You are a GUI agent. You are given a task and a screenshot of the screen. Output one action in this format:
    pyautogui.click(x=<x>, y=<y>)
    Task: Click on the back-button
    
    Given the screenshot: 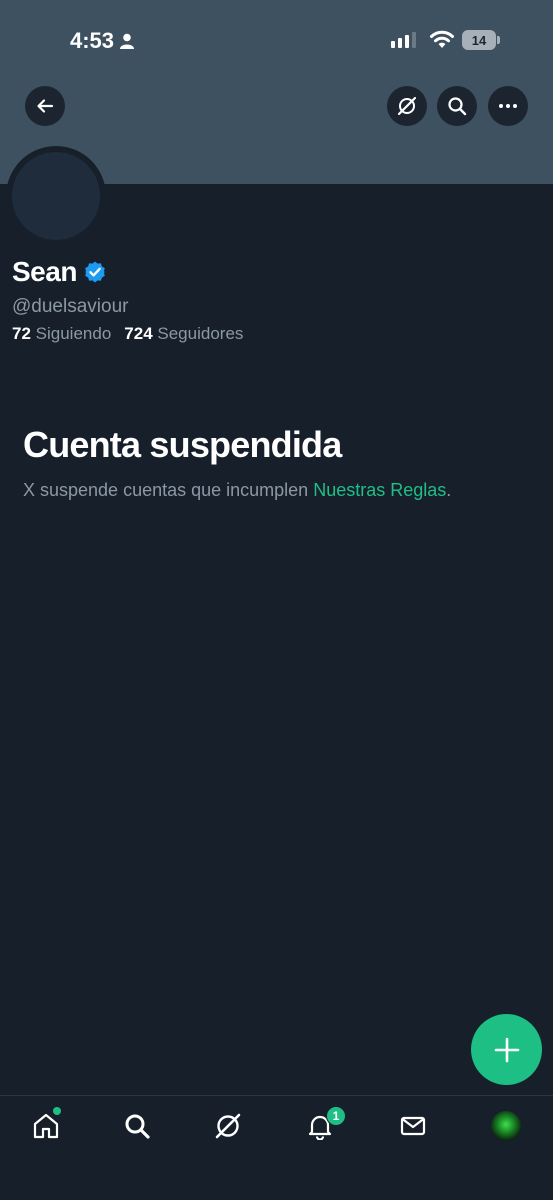 What is the action you would take?
    pyautogui.click(x=45, y=106)
    